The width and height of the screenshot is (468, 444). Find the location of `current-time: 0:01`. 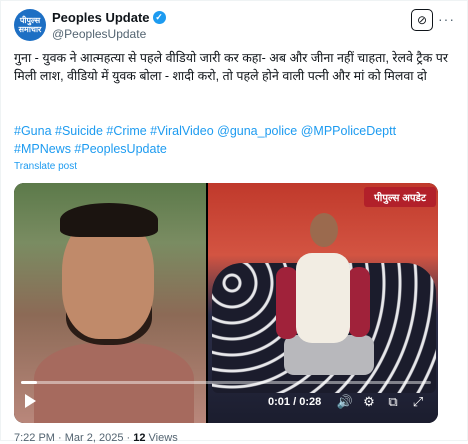

current-time: 0:01 is located at coordinates (279, 402).